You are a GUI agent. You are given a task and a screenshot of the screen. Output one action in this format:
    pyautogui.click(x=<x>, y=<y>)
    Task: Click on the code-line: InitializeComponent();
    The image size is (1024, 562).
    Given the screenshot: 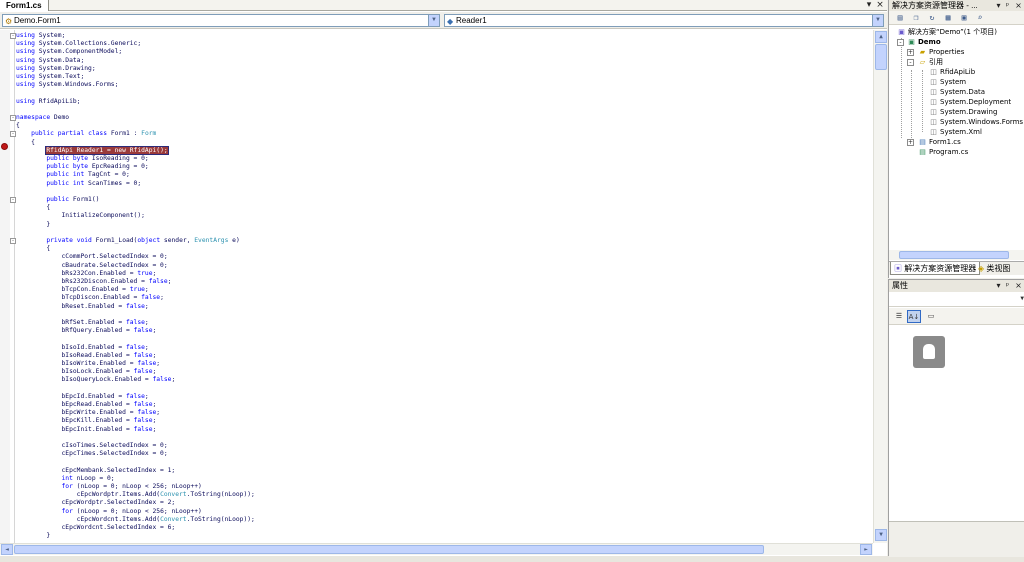 What is the action you would take?
    pyautogui.click(x=80, y=216)
    